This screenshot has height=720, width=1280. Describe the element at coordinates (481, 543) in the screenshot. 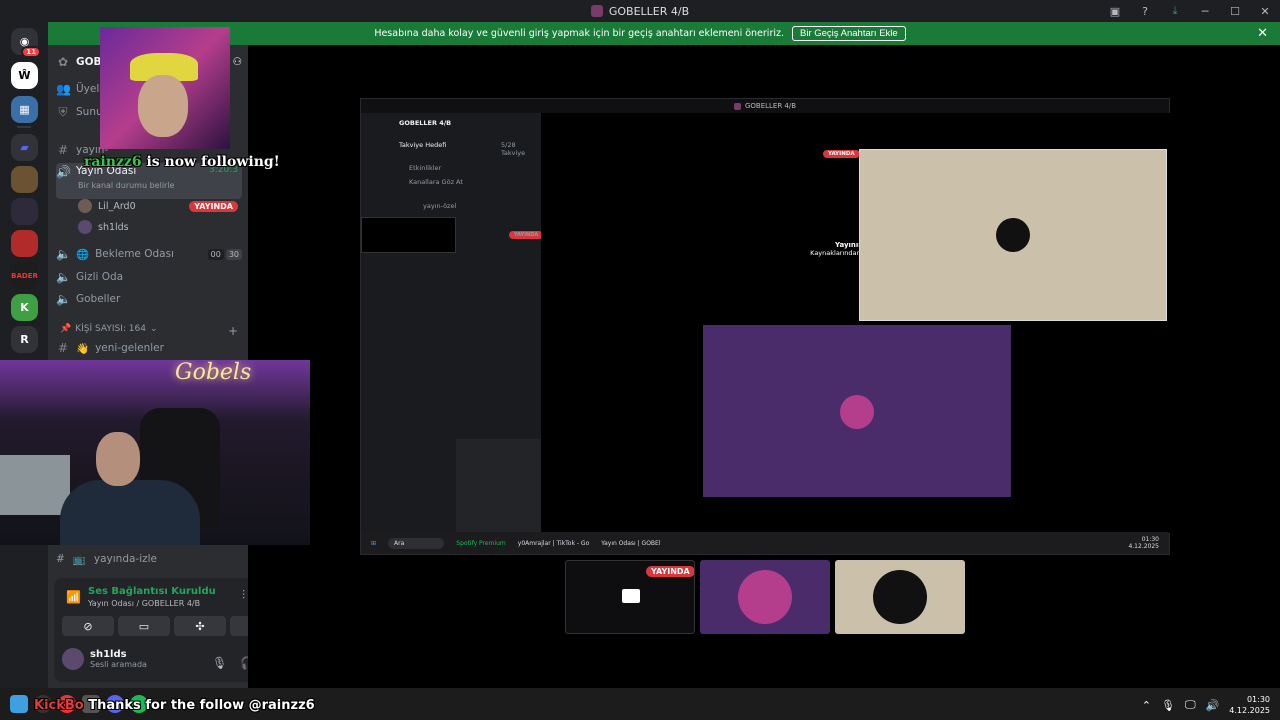

I see `mini-spotify: Spotify Premium` at that location.